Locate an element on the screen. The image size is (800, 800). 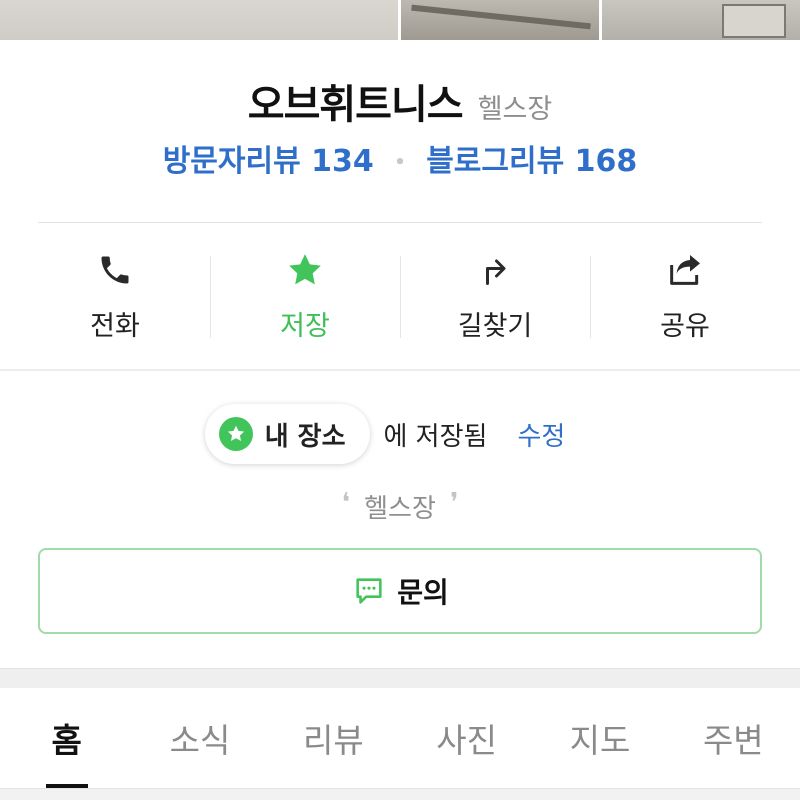
saved-list-name: 내 장소 is located at coordinates (305, 436).